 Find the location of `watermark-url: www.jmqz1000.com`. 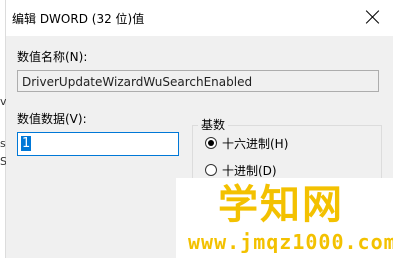

watermark-url: www.jmqz1000.com is located at coordinates (290, 242).